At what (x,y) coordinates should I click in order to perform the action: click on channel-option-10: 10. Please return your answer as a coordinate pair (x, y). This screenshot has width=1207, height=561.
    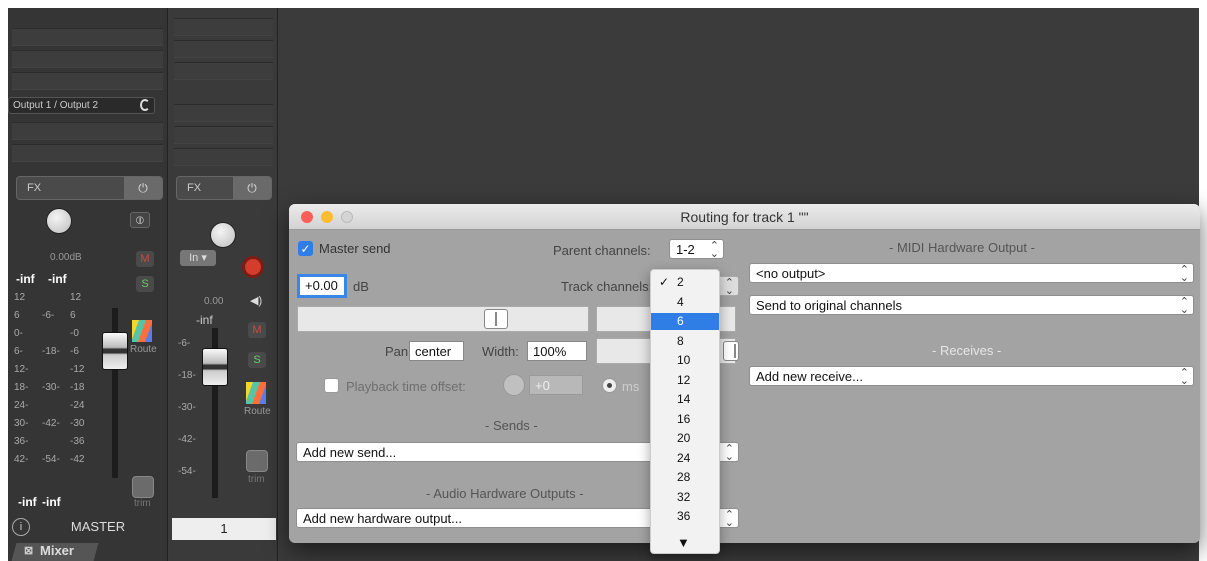
    Looking at the image, I should click on (685, 360).